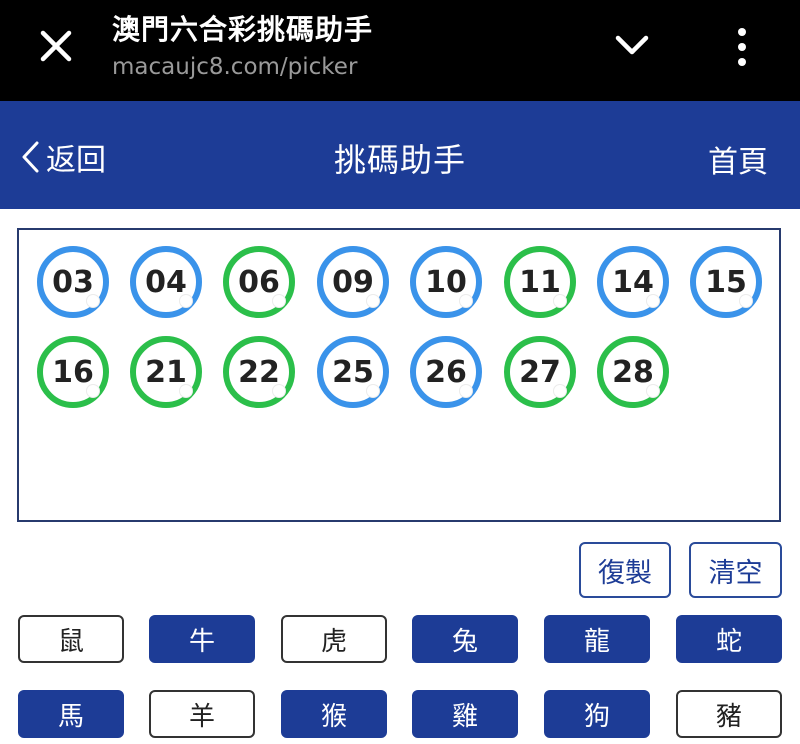 This screenshot has height=744, width=800. I want to click on ball-number: 10, so click(446, 282).